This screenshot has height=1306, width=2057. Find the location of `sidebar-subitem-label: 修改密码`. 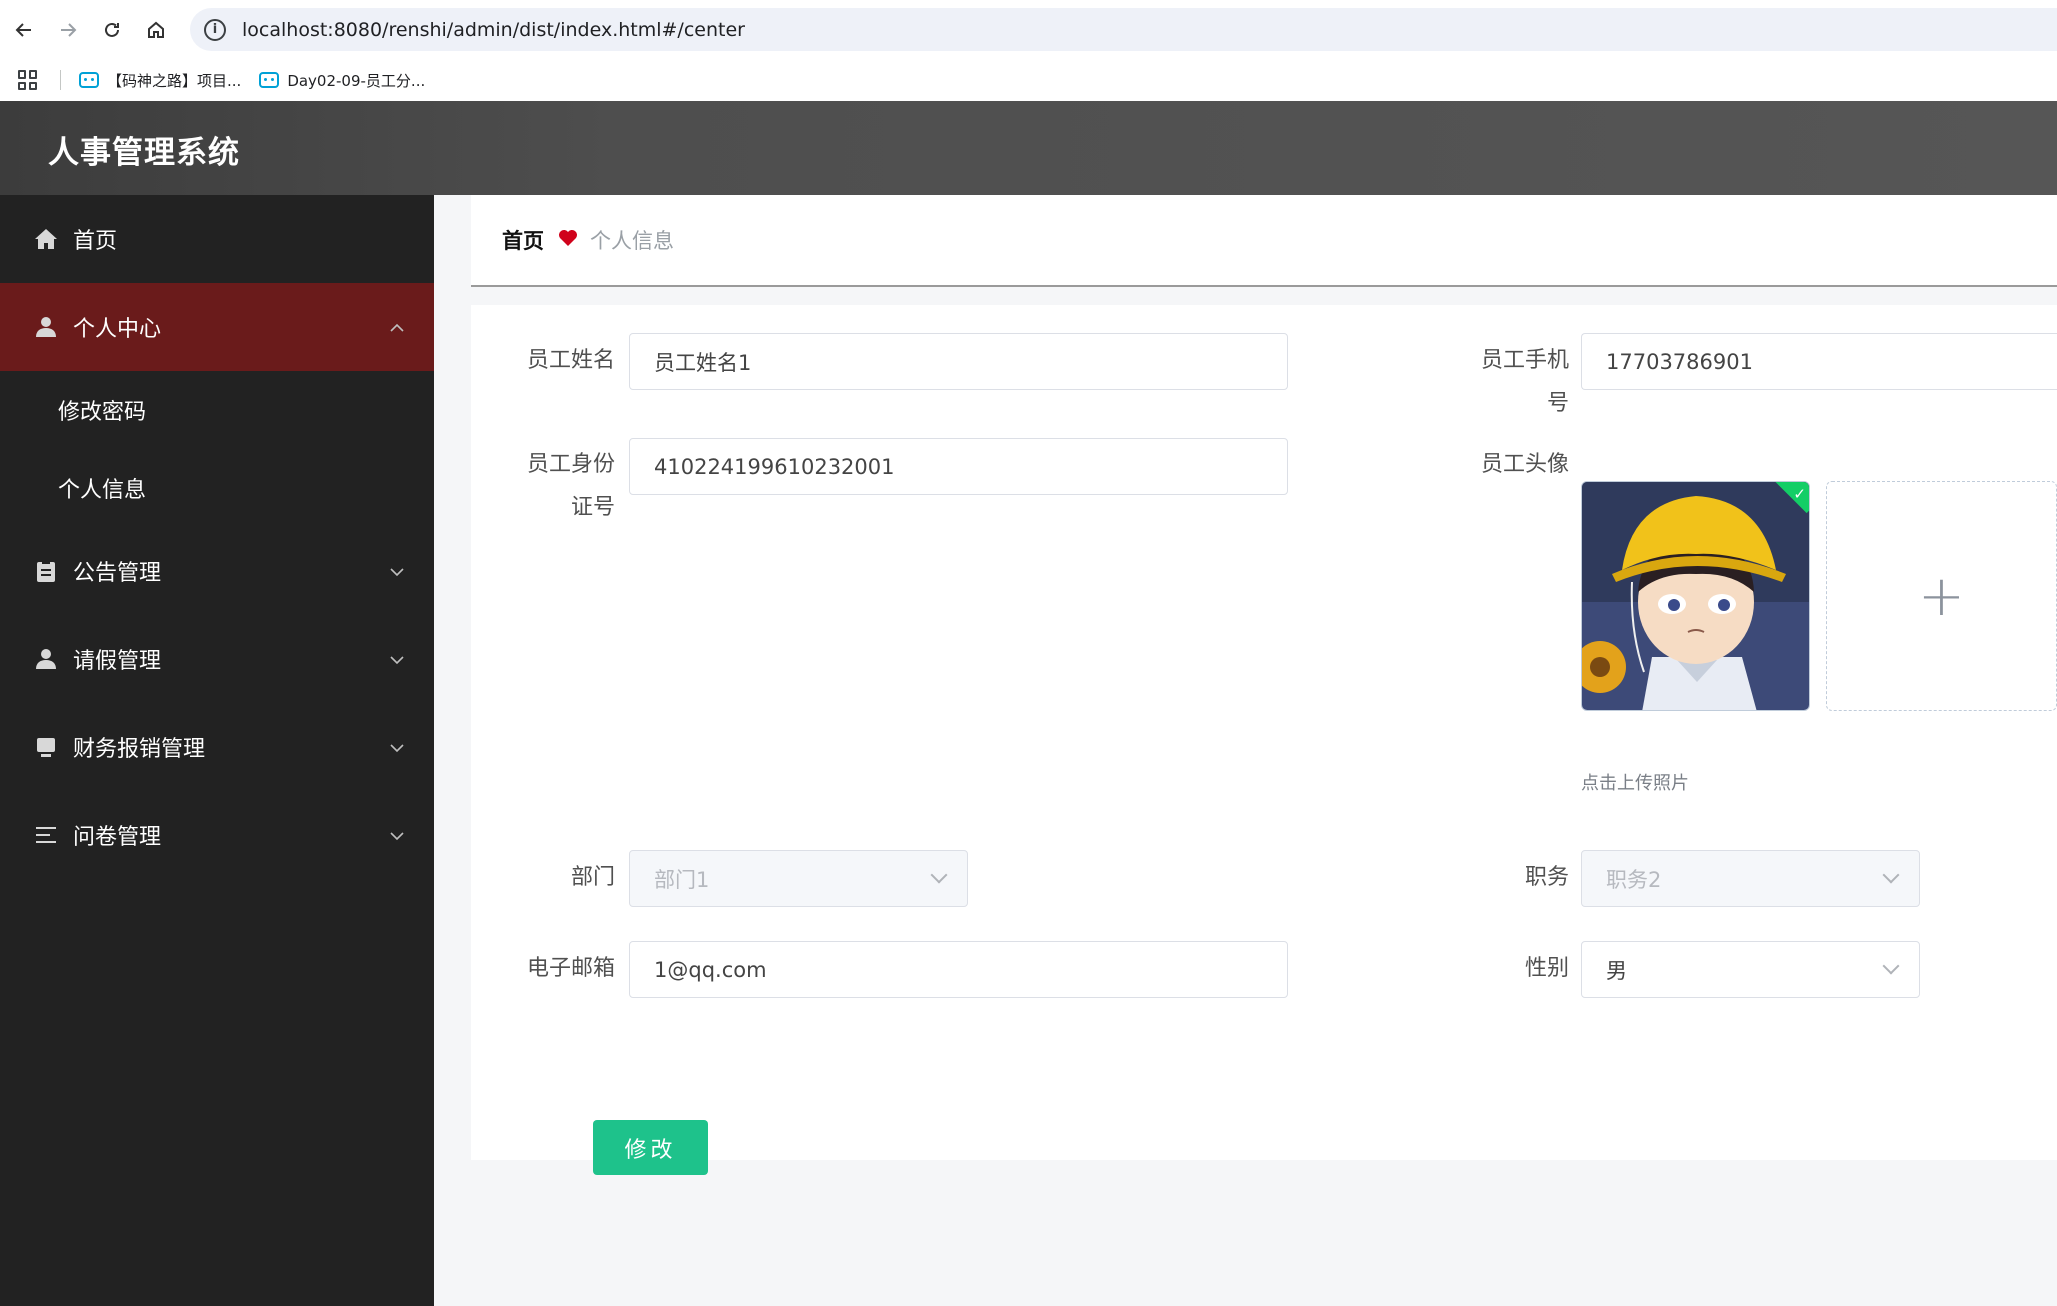

sidebar-subitem-label: 修改密码 is located at coordinates (102, 412).